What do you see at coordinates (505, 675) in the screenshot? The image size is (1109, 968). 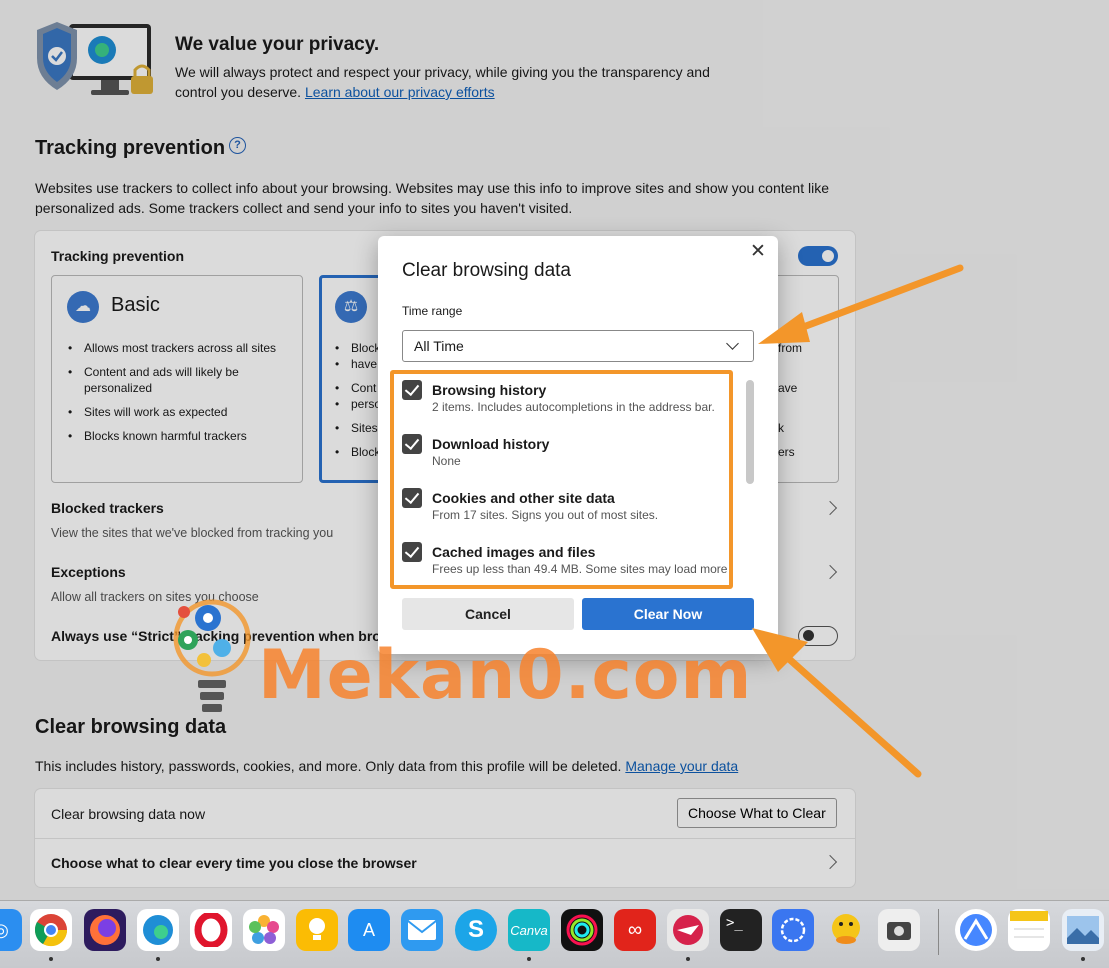 I see `watermark-text: Mekan0.com` at bounding box center [505, 675].